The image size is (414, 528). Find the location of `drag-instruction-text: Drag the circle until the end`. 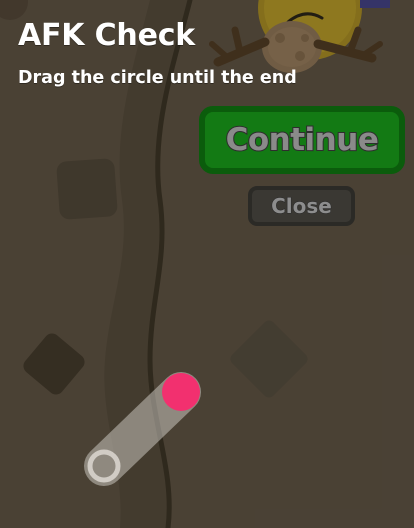

drag-instruction-text: Drag the circle until the end is located at coordinates (157, 78).